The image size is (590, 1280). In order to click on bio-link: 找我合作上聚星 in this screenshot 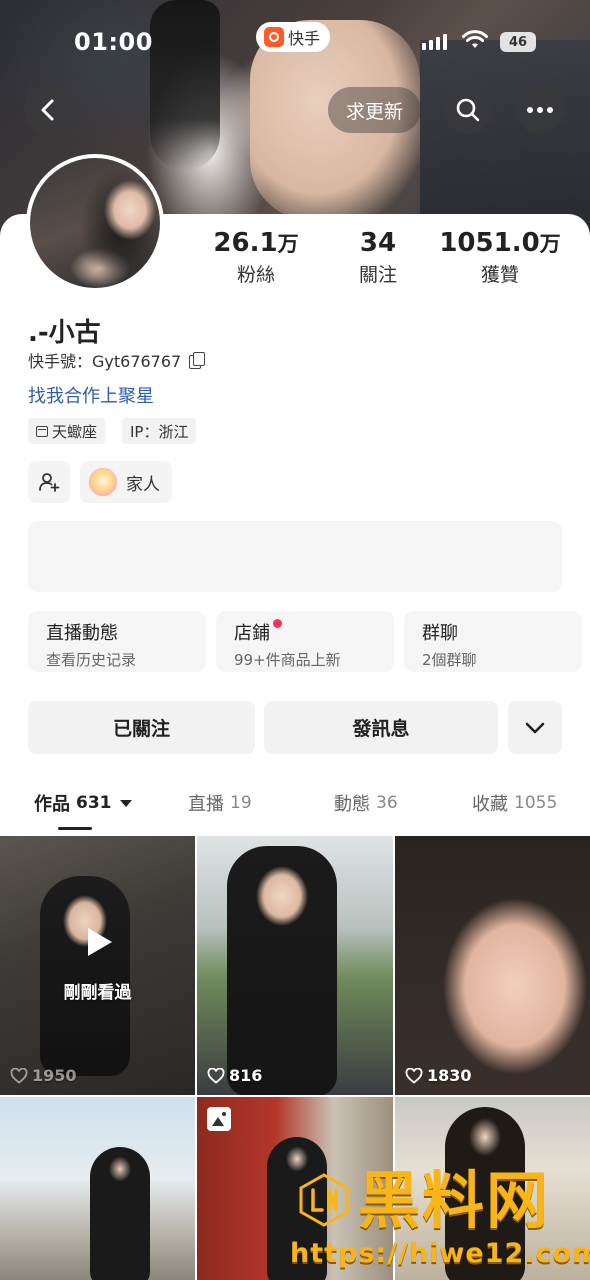, I will do `click(91, 395)`.